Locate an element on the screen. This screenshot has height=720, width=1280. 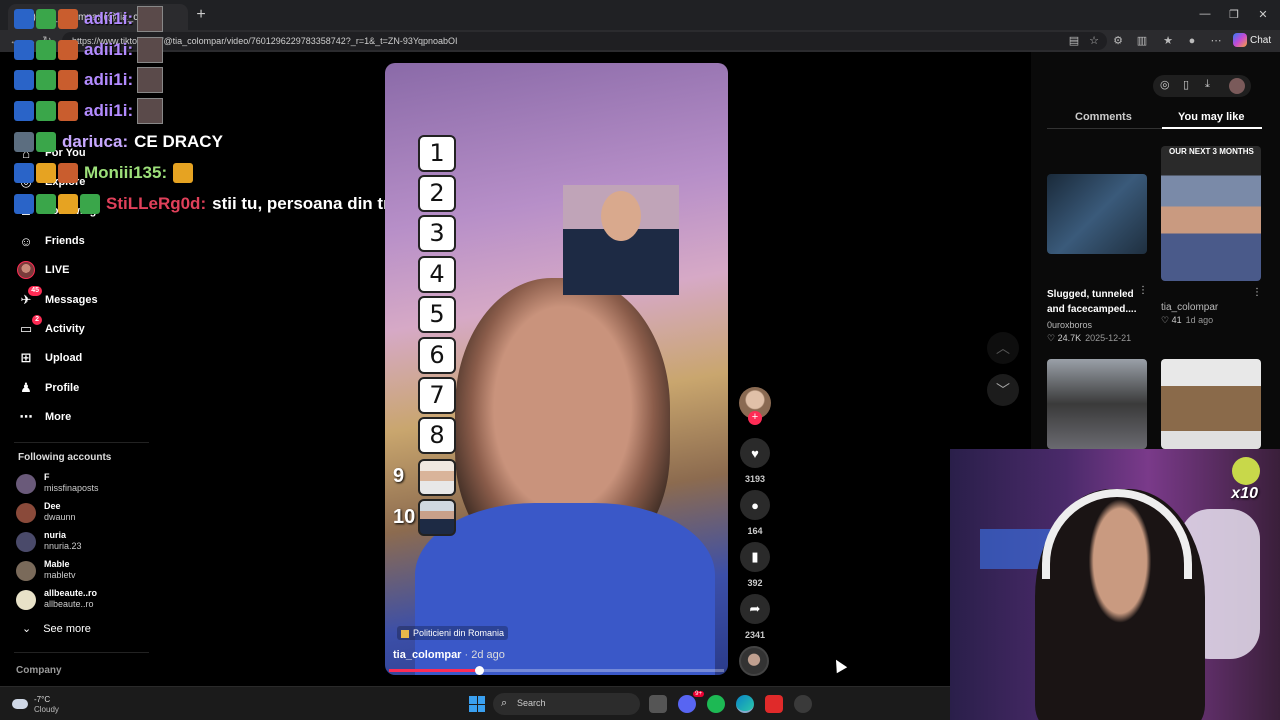
browser-titlebar: (47) Tia_Colompar (@tia_c... + — ❐ ✕ is located at coordinates (640, 15).